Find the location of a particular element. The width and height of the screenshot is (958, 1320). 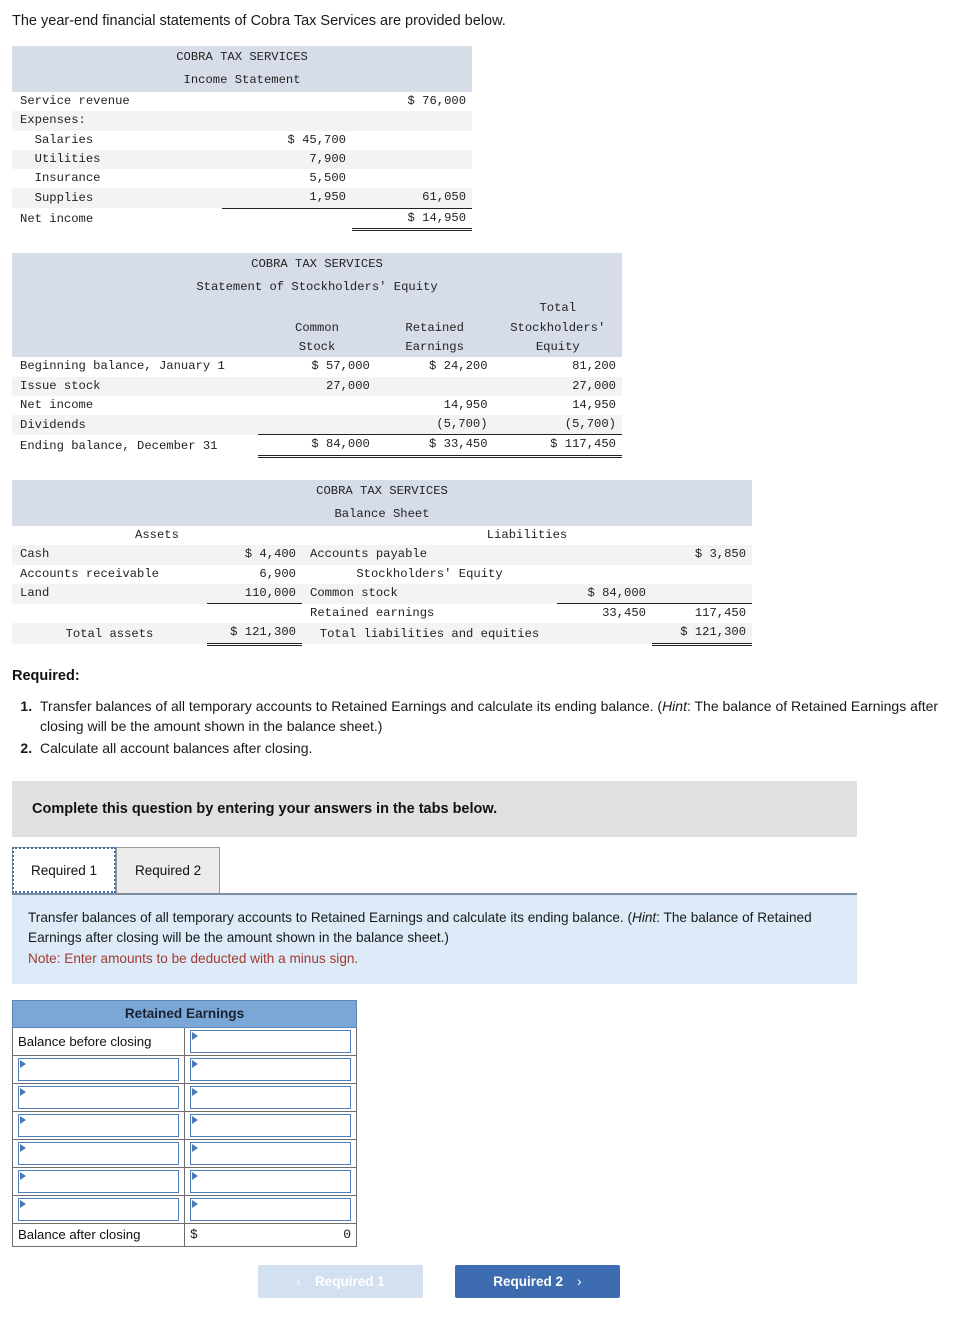

table-row: Insurance 5,500 is located at coordinates (242, 179).